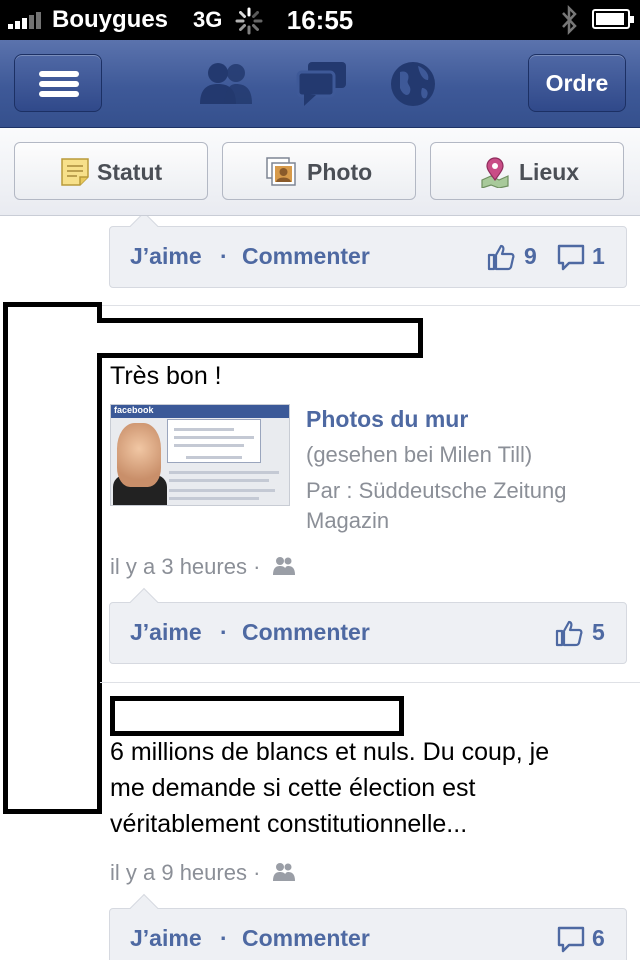 Image resolution: width=640 pixels, height=960 pixels. Describe the element at coordinates (569, 20) in the screenshot. I see `bluetooth-icon` at that location.